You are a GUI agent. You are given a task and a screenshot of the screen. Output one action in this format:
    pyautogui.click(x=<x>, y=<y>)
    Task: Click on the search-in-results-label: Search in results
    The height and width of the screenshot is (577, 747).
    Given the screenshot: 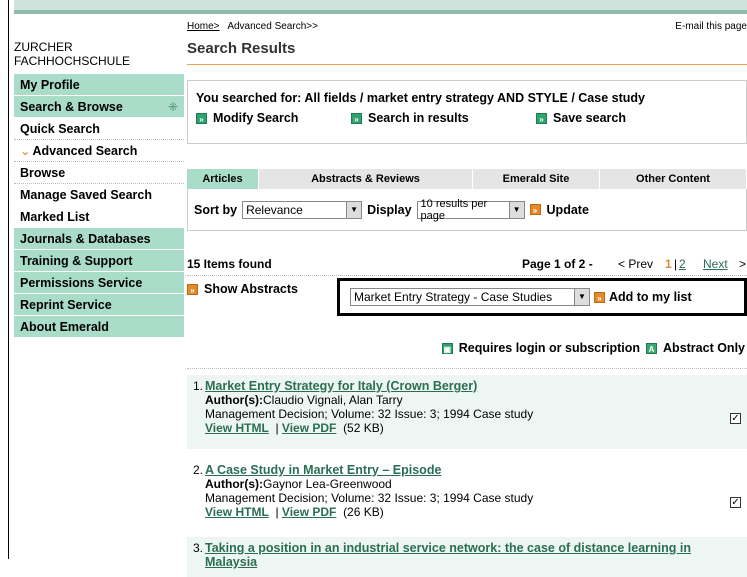 What is the action you would take?
    pyautogui.click(x=418, y=118)
    